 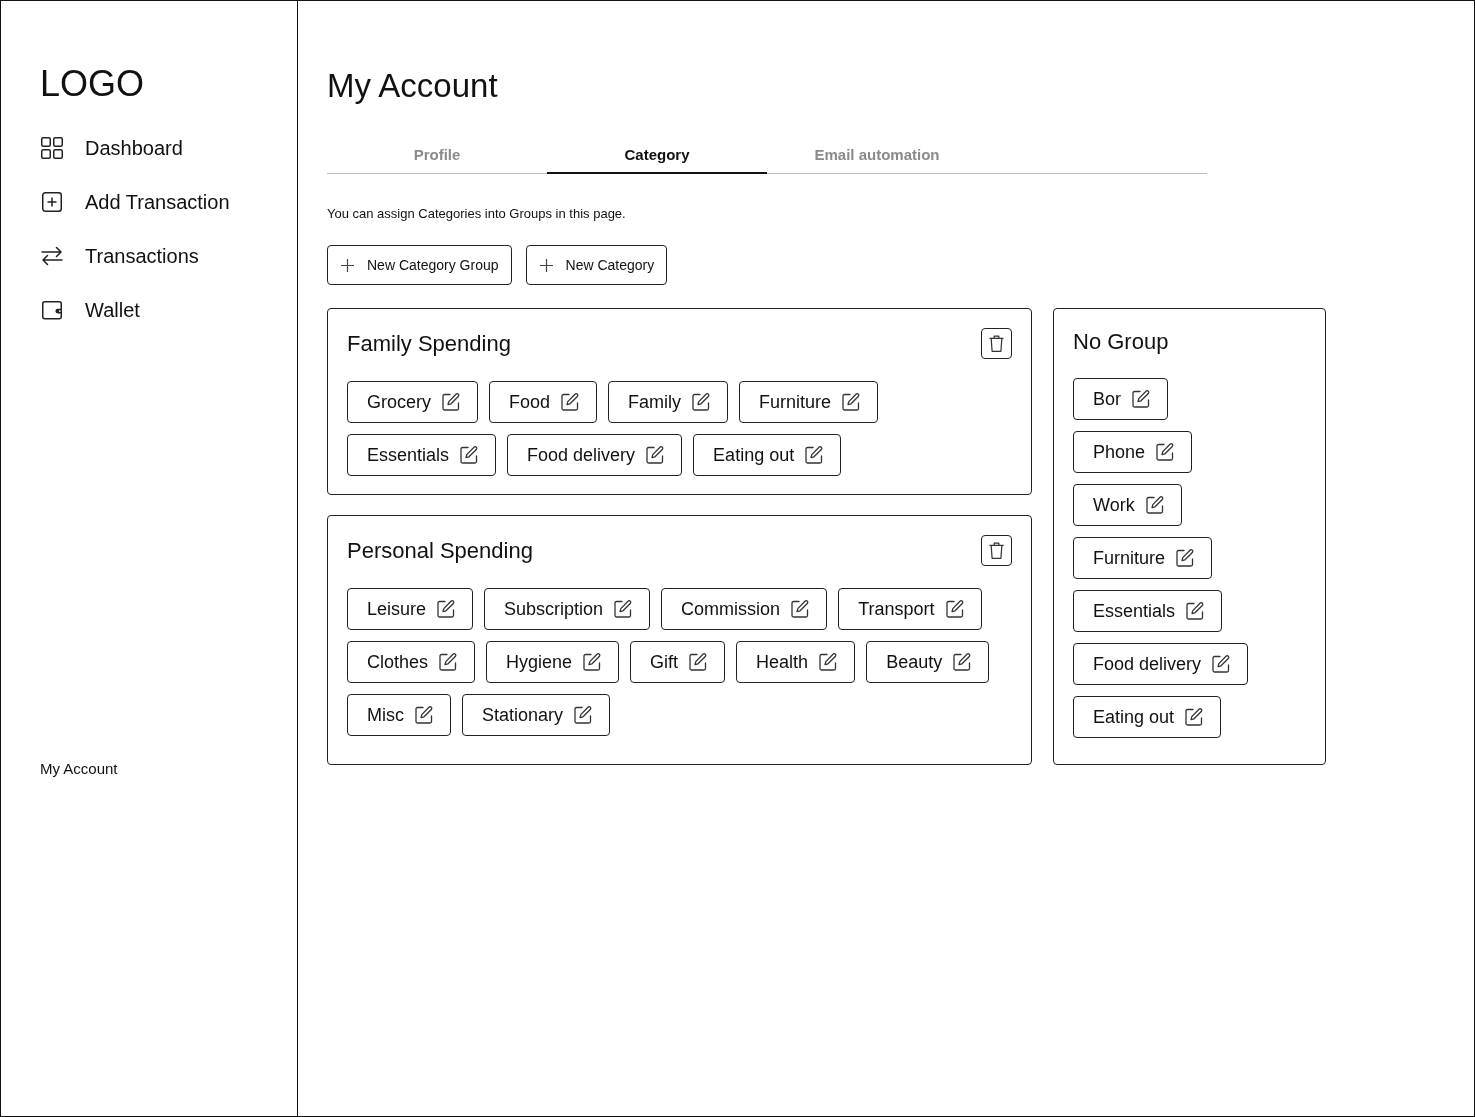 What do you see at coordinates (596, 265) in the screenshot?
I see `new-category-button: New Category` at bounding box center [596, 265].